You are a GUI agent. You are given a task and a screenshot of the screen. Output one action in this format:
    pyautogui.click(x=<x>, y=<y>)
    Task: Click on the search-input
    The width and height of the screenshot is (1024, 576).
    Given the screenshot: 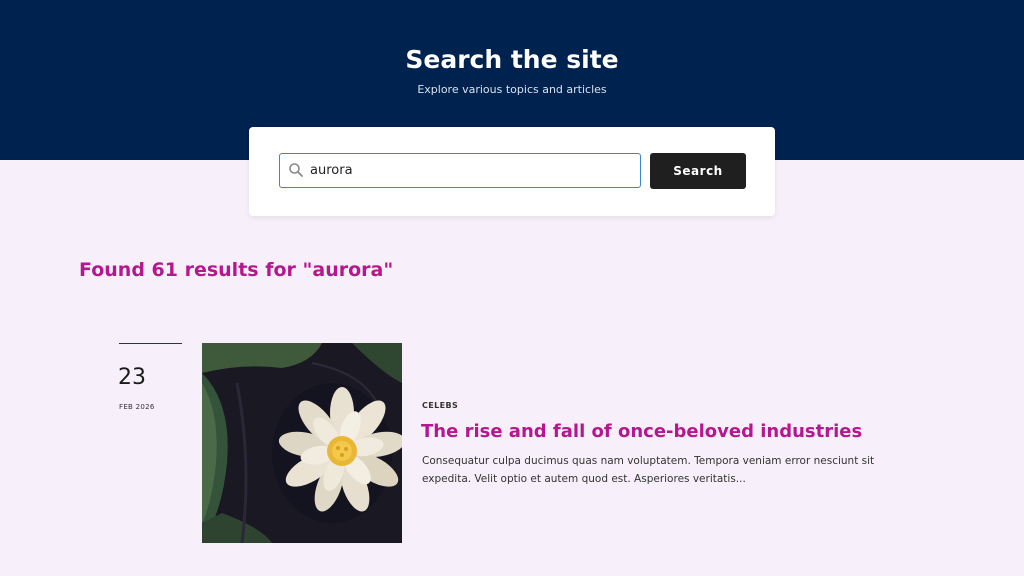 What is the action you would take?
    pyautogui.click(x=470, y=170)
    